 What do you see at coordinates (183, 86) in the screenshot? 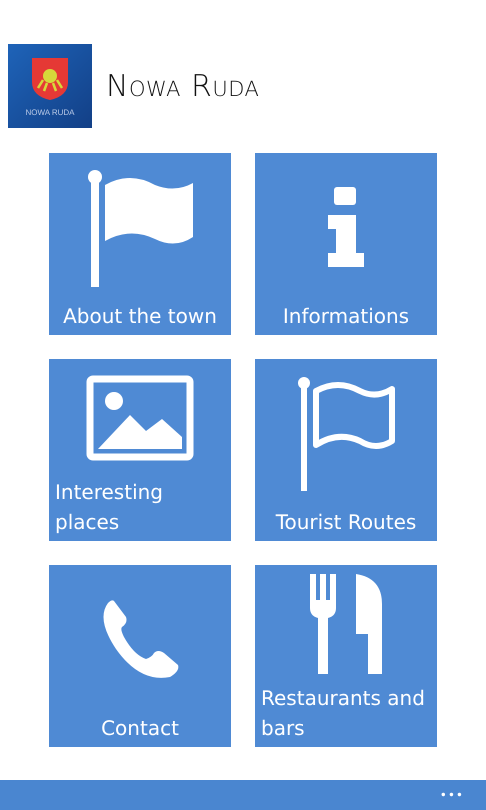
I see `app-title: Nowa Ruda` at bounding box center [183, 86].